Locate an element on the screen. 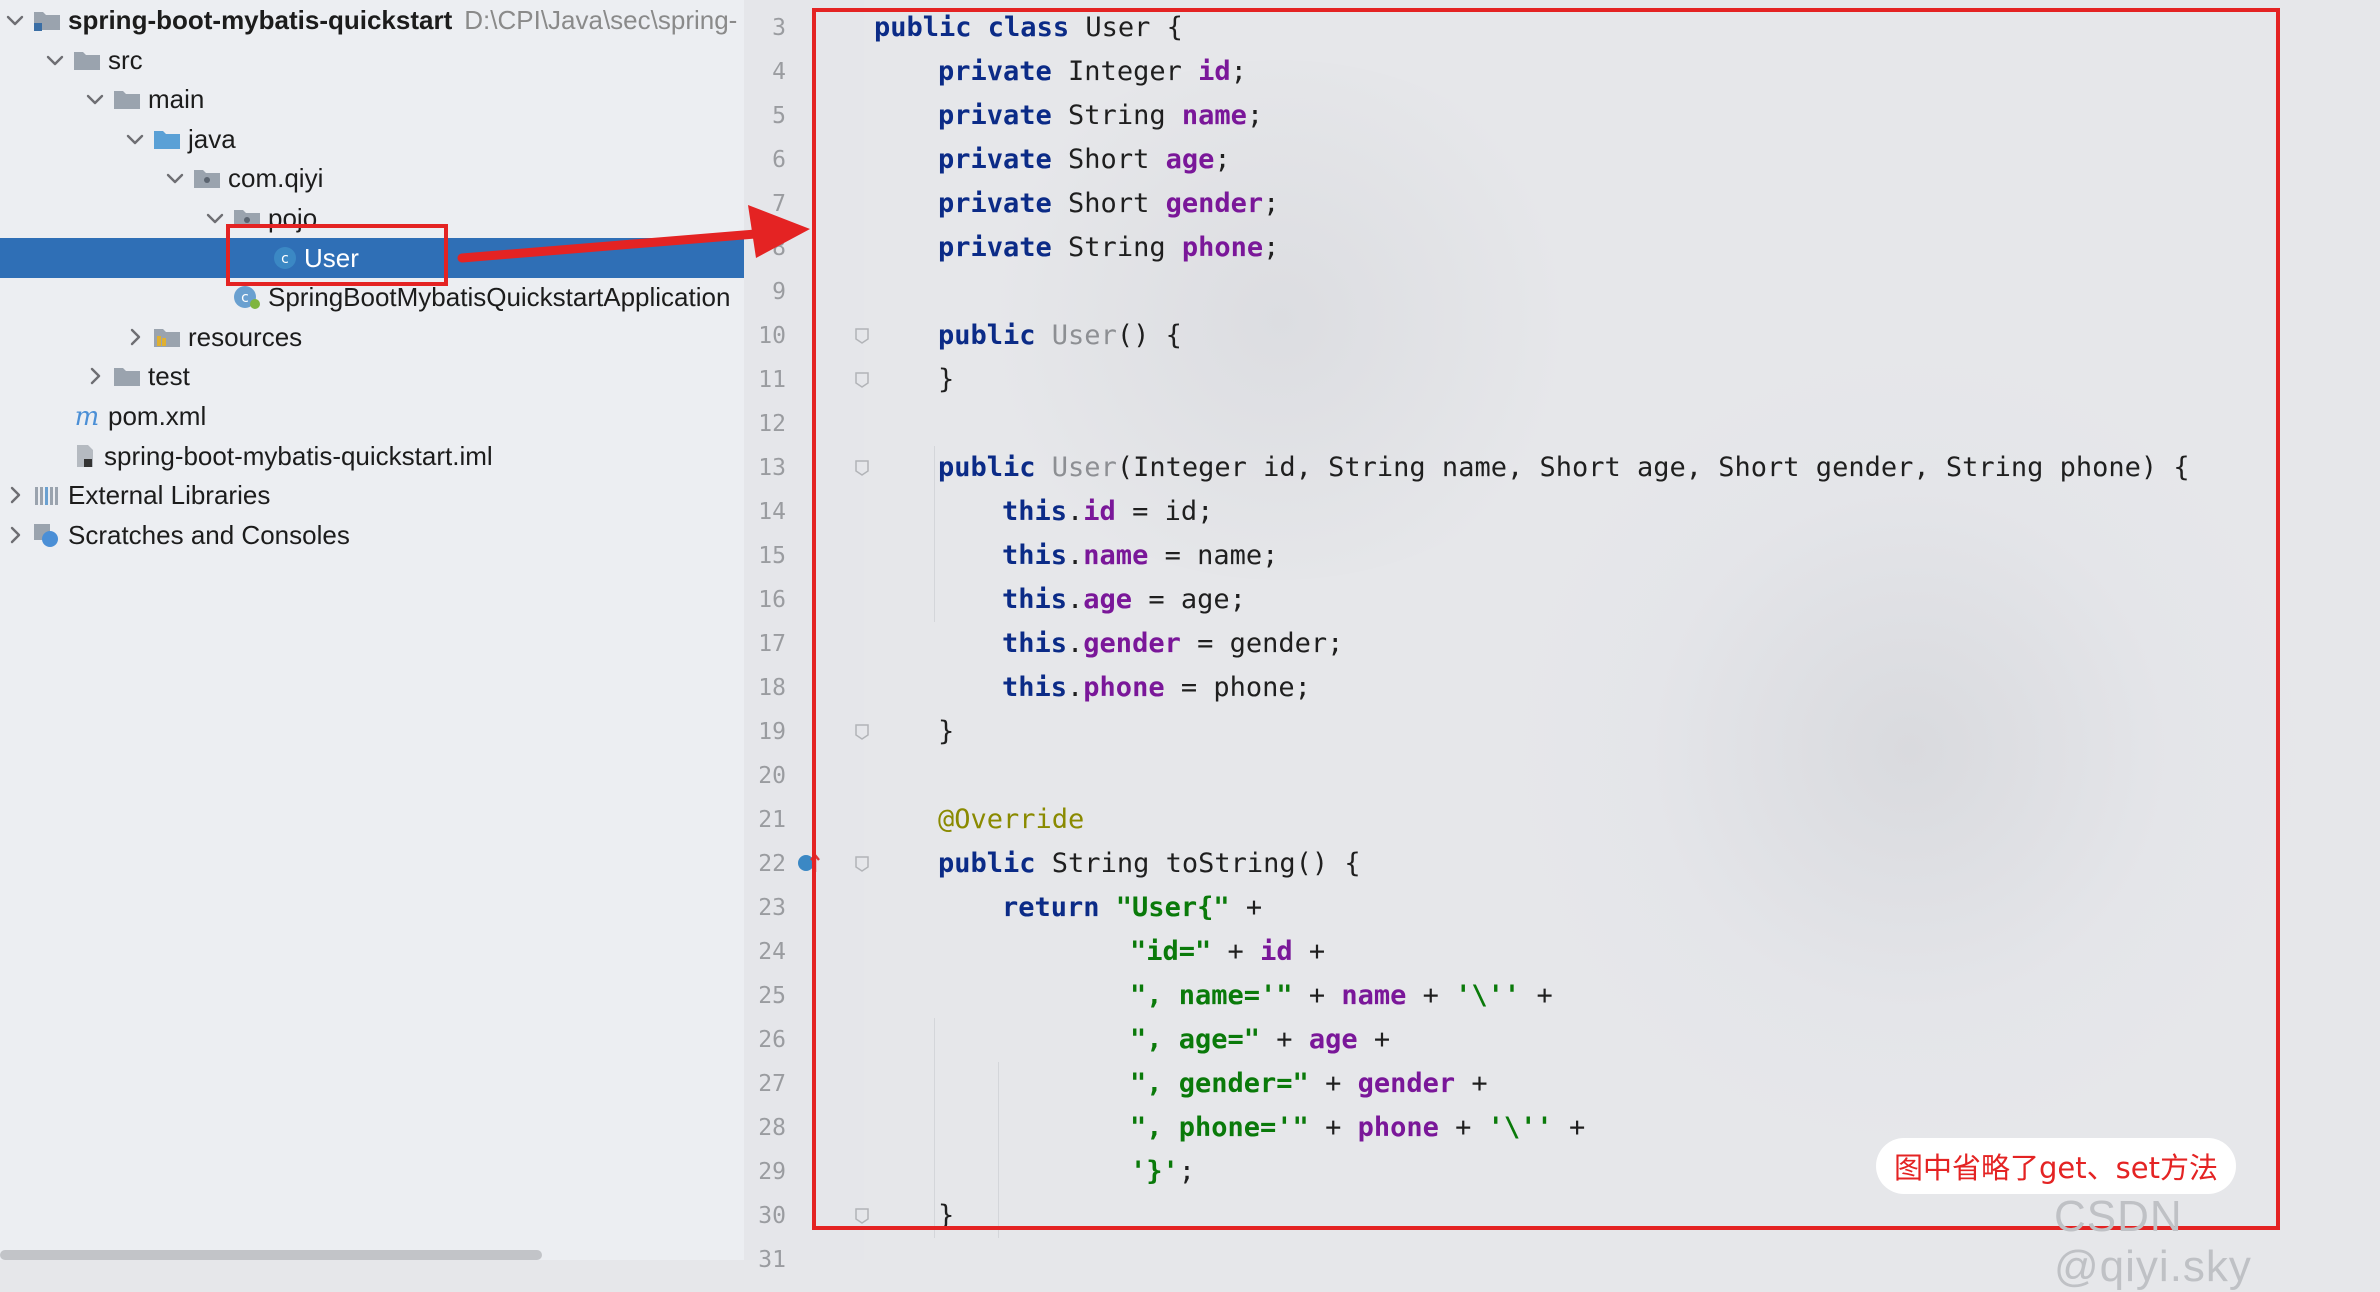  annotation-note-text: 图中省略了get、set方法 is located at coordinates (2056, 1168).